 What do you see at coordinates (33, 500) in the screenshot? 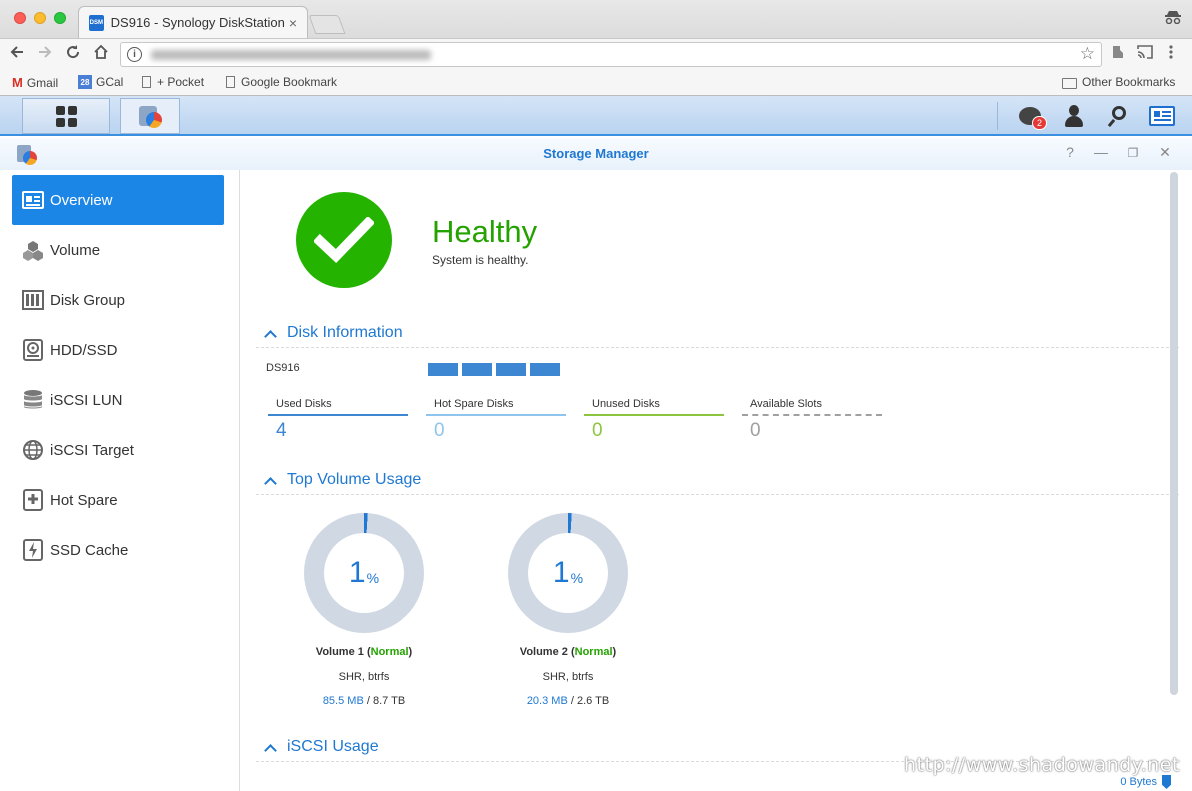
I see `hot-spare-icon` at bounding box center [33, 500].